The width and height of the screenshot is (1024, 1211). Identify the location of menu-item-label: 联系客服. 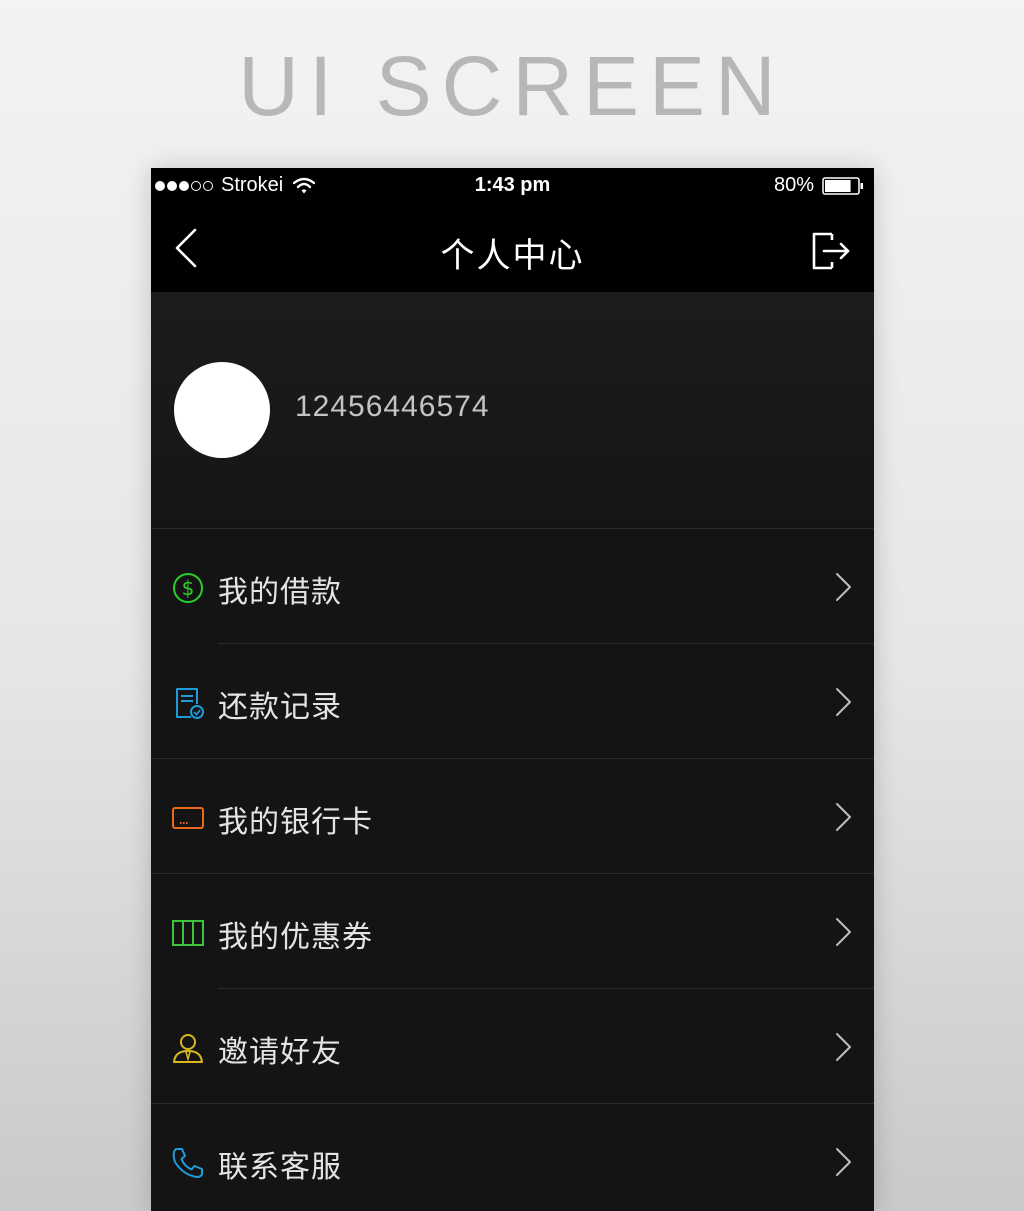
(280, 1167).